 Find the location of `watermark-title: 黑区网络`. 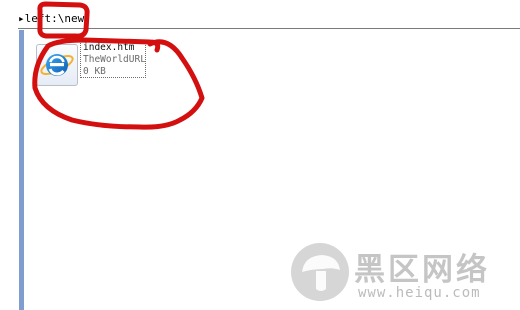

watermark-title: 黑区网络 is located at coordinates (422, 270).